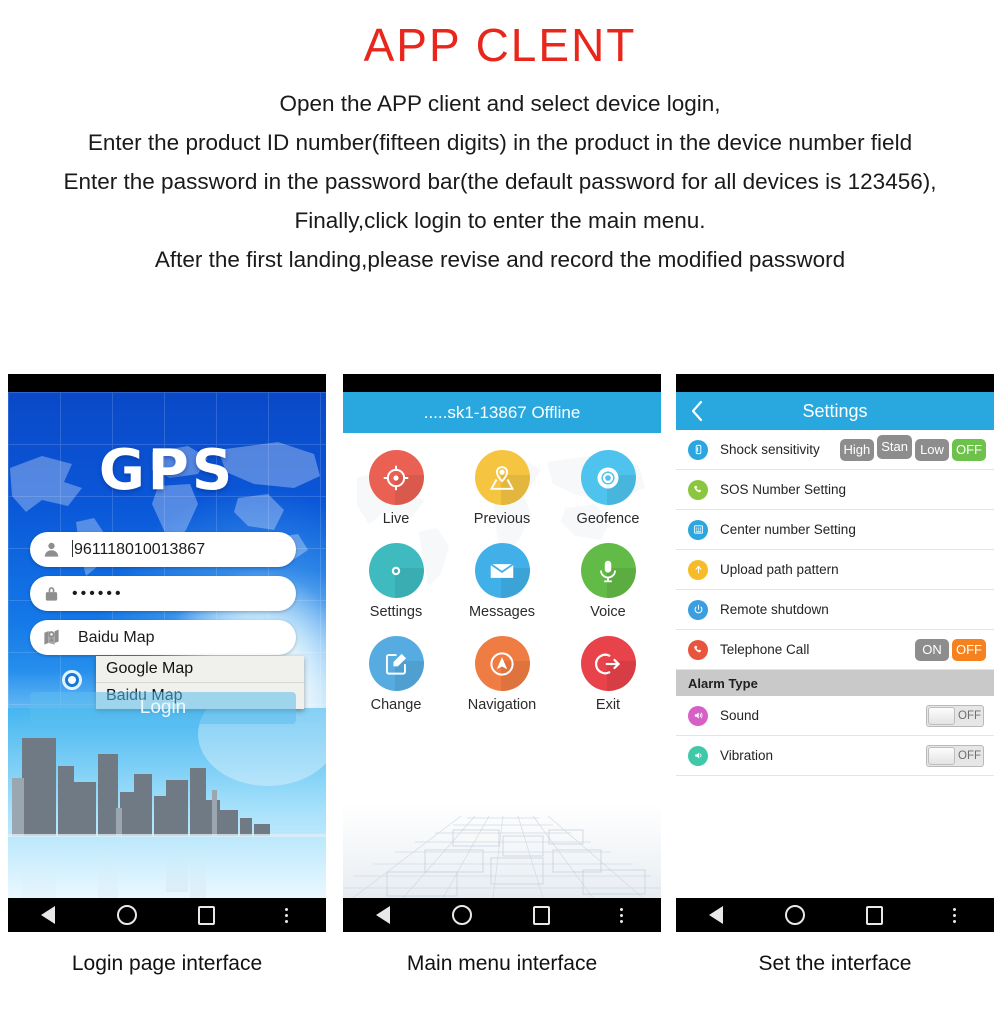 This screenshot has width=1000, height=1022. What do you see at coordinates (950, 649) in the screenshot?
I see `telephone-call-segmented-control: ON OFF` at bounding box center [950, 649].